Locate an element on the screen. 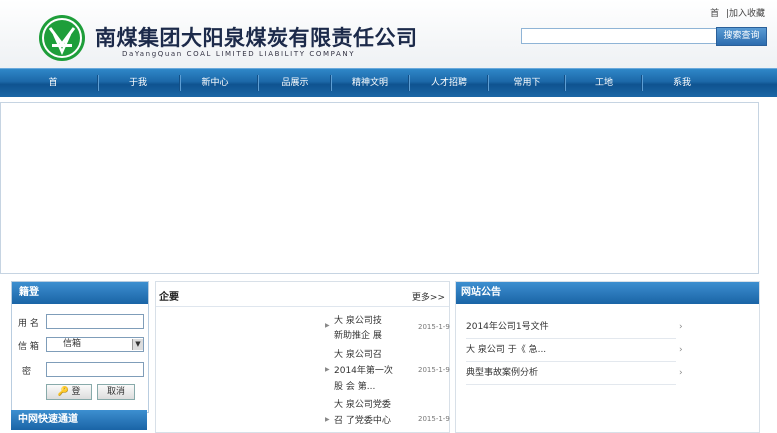 Image resolution: width=777 pixels, height=433 pixels. password-field is located at coordinates (95, 369).